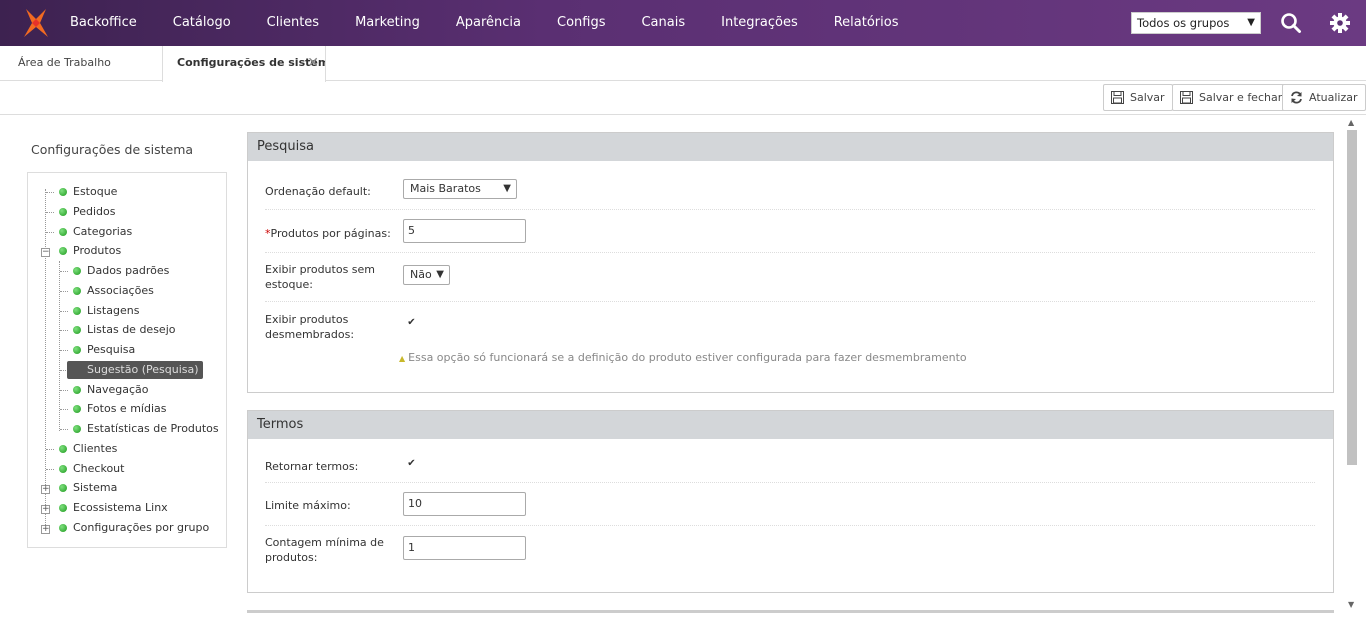 This screenshot has width=1366, height=625. Describe the element at coordinates (318, 191) in the screenshot. I see `field-label: Ordenação default:` at that location.